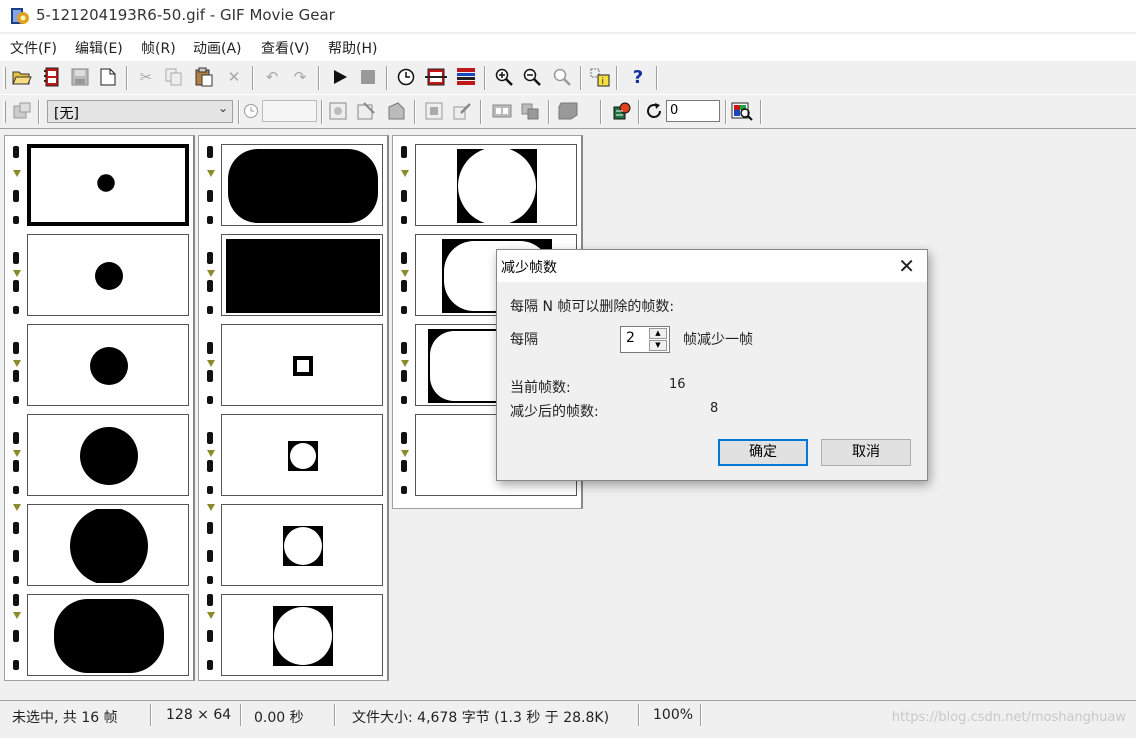 The height and width of the screenshot is (738, 1136). I want to click on dialog-description: 每隔 N 帧可以删除的帧数:, so click(592, 307).